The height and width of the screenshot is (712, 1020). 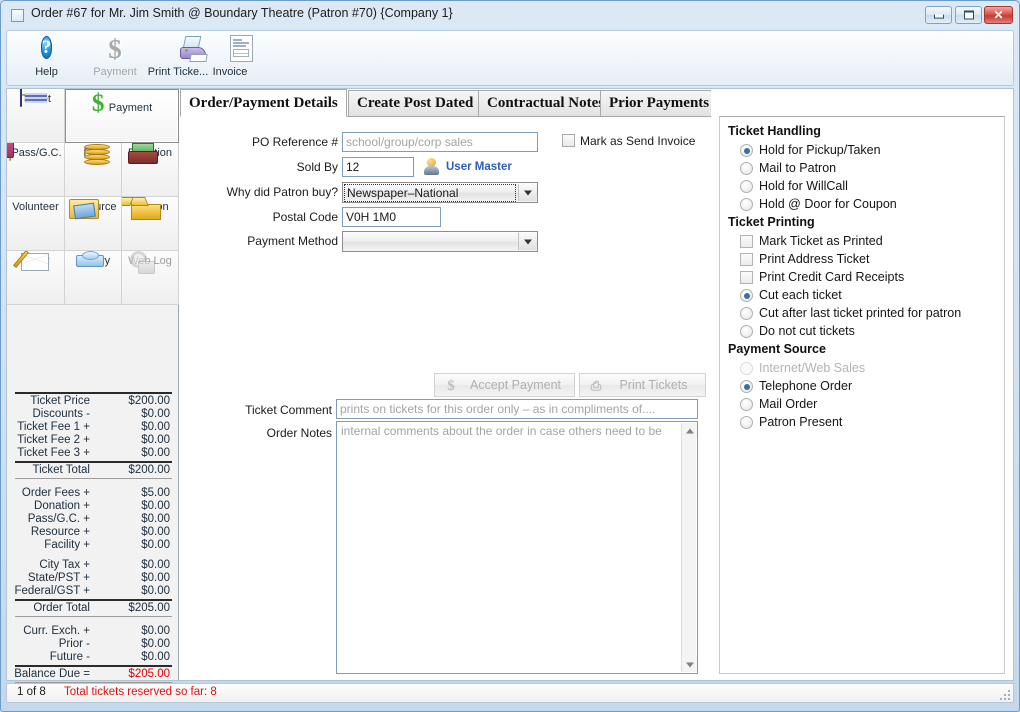 I want to click on postal-code-input: V0H 1M0, so click(x=391, y=217).